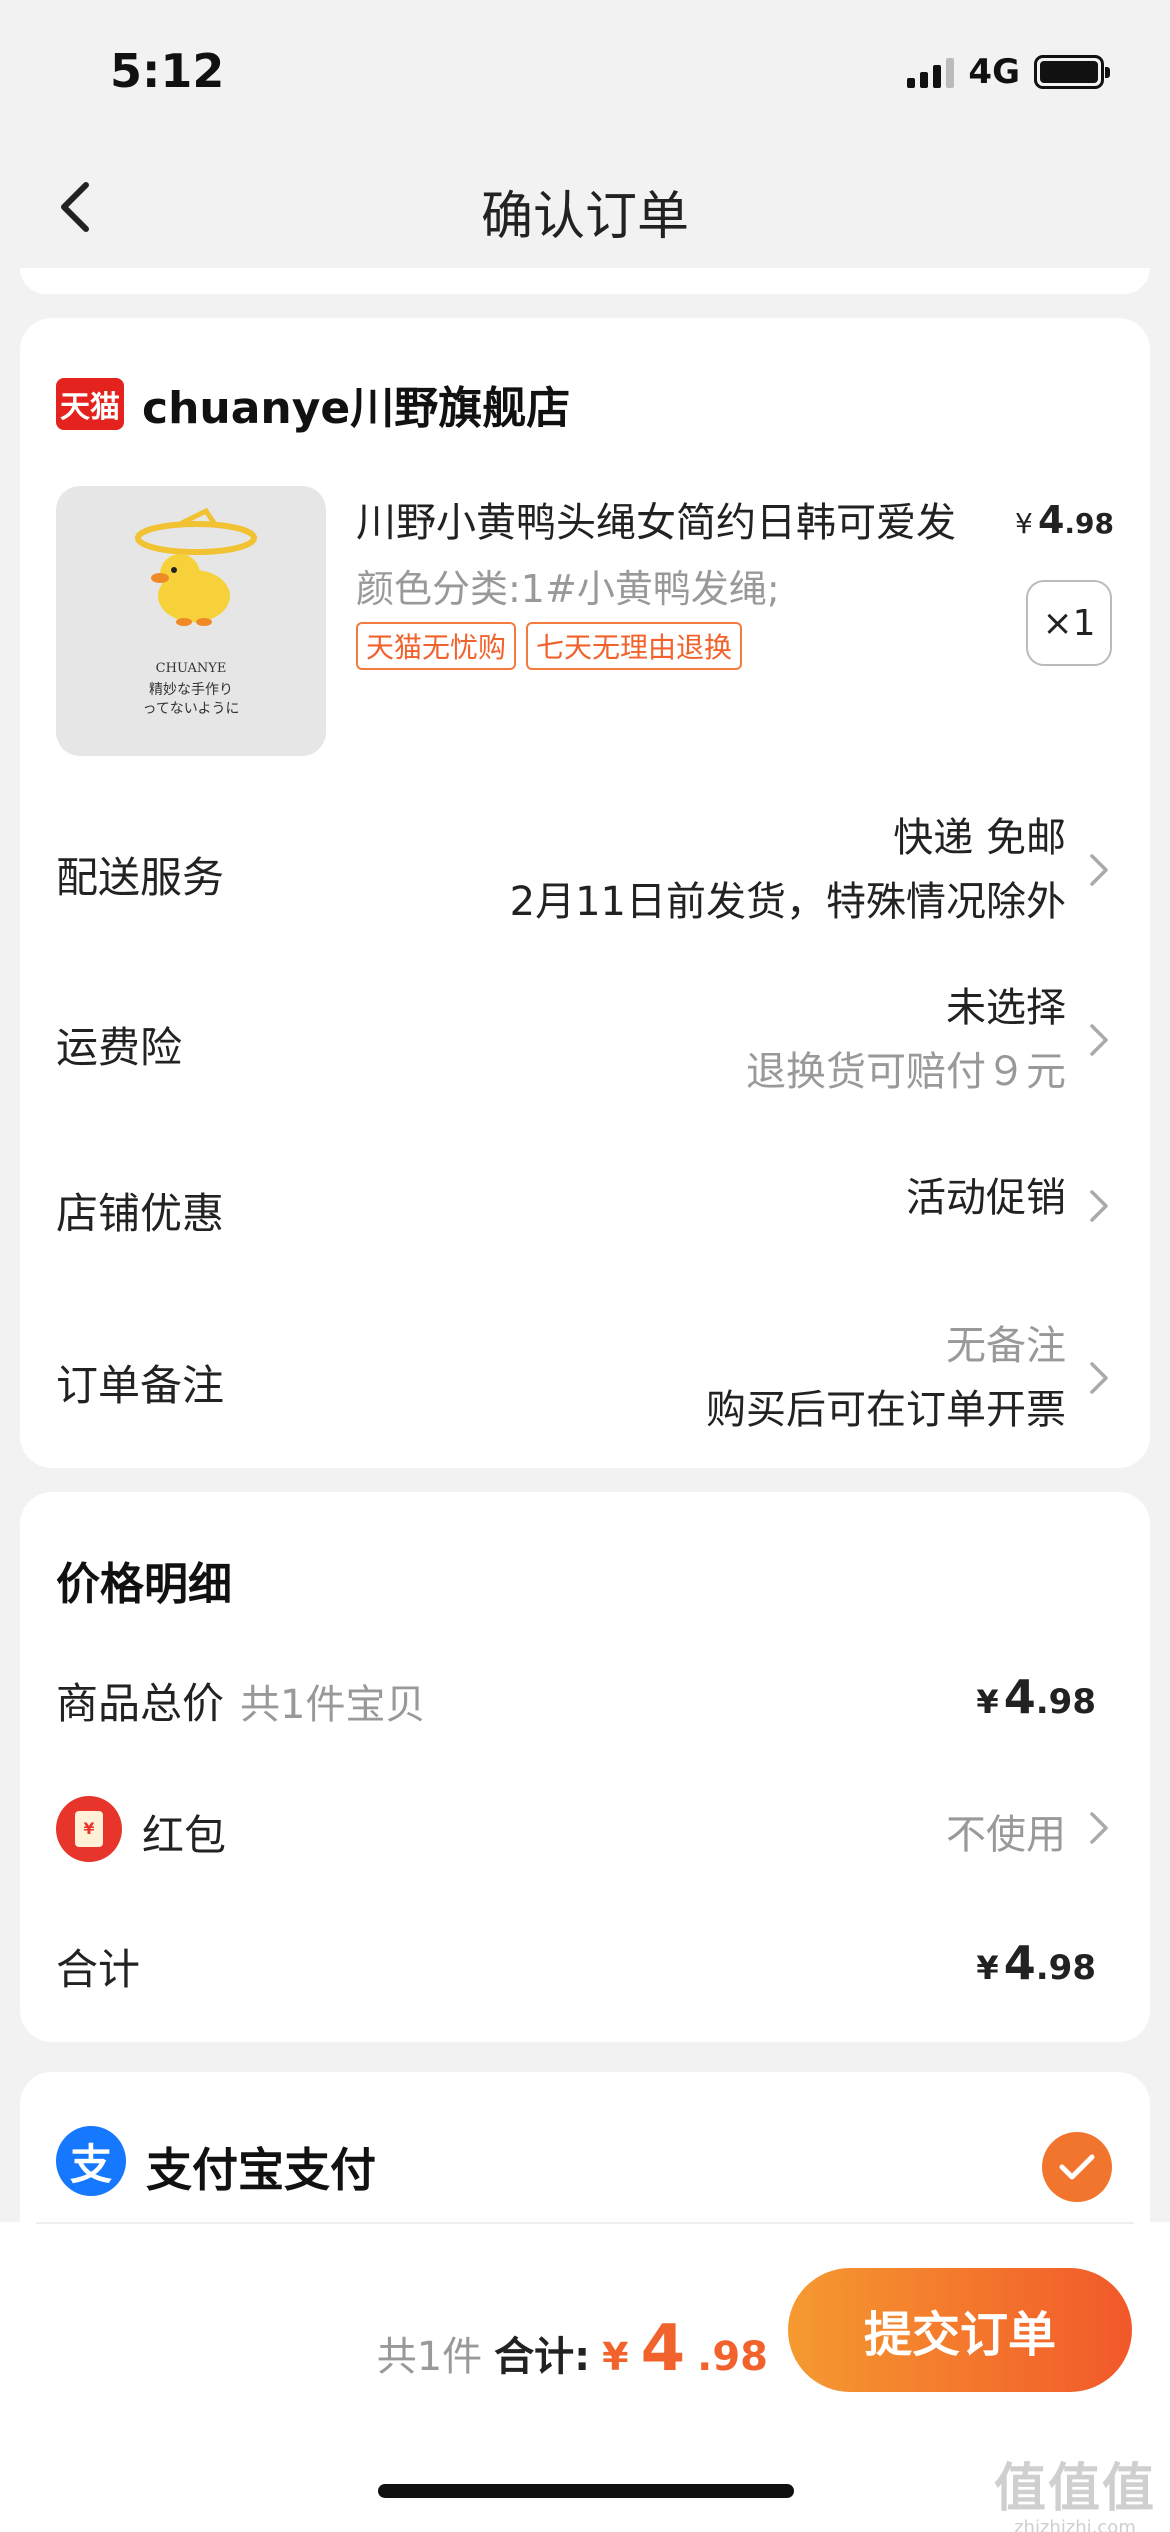 The image size is (1170, 2532). What do you see at coordinates (586, 2491) in the screenshot?
I see `home-indicator` at bounding box center [586, 2491].